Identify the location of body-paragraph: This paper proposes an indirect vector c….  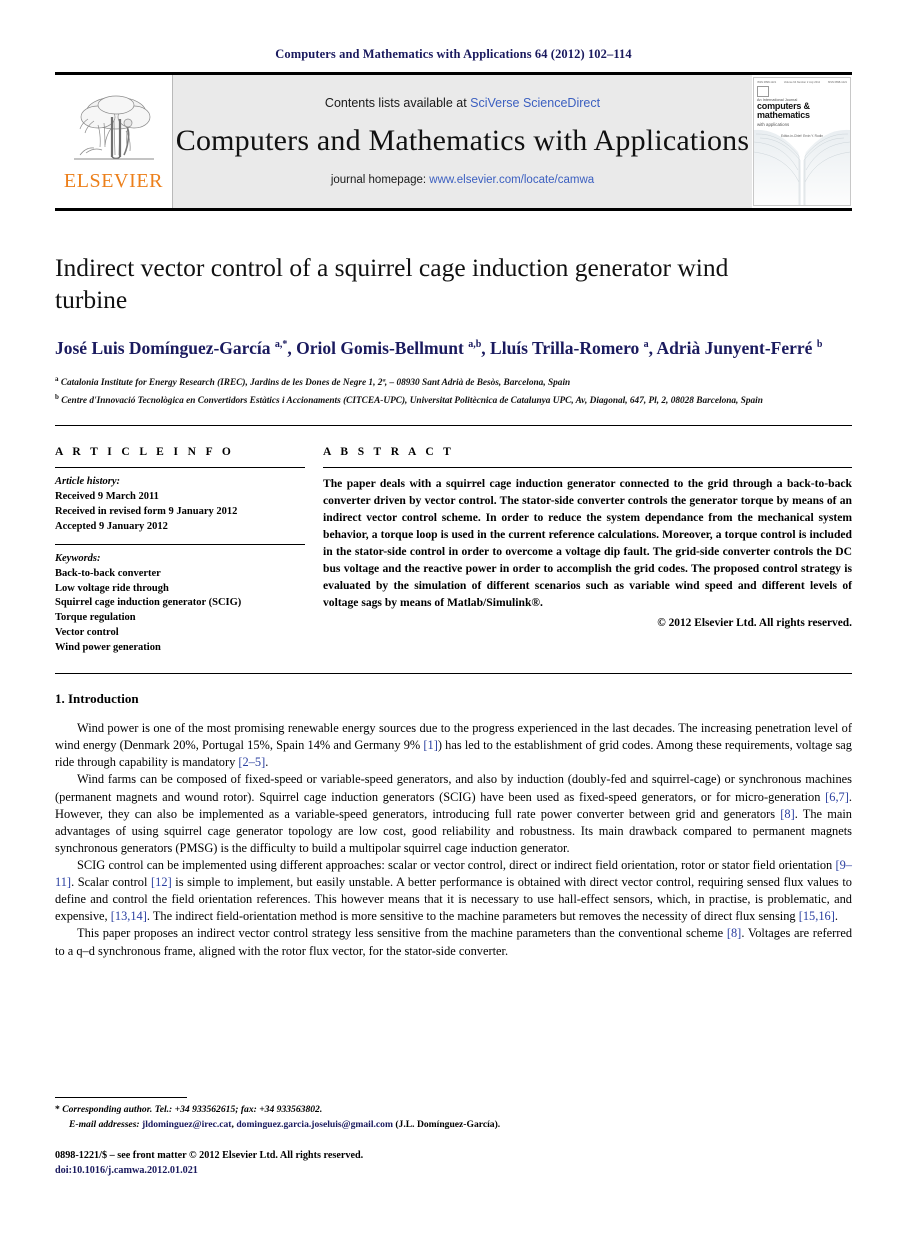
(454, 942).